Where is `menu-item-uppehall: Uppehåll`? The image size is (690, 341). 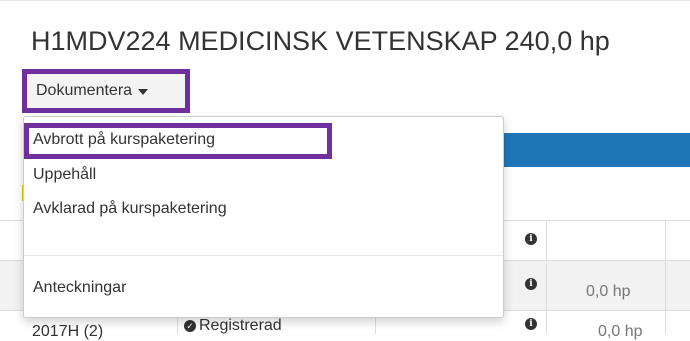
menu-item-uppehall: Uppehåll is located at coordinates (263, 175).